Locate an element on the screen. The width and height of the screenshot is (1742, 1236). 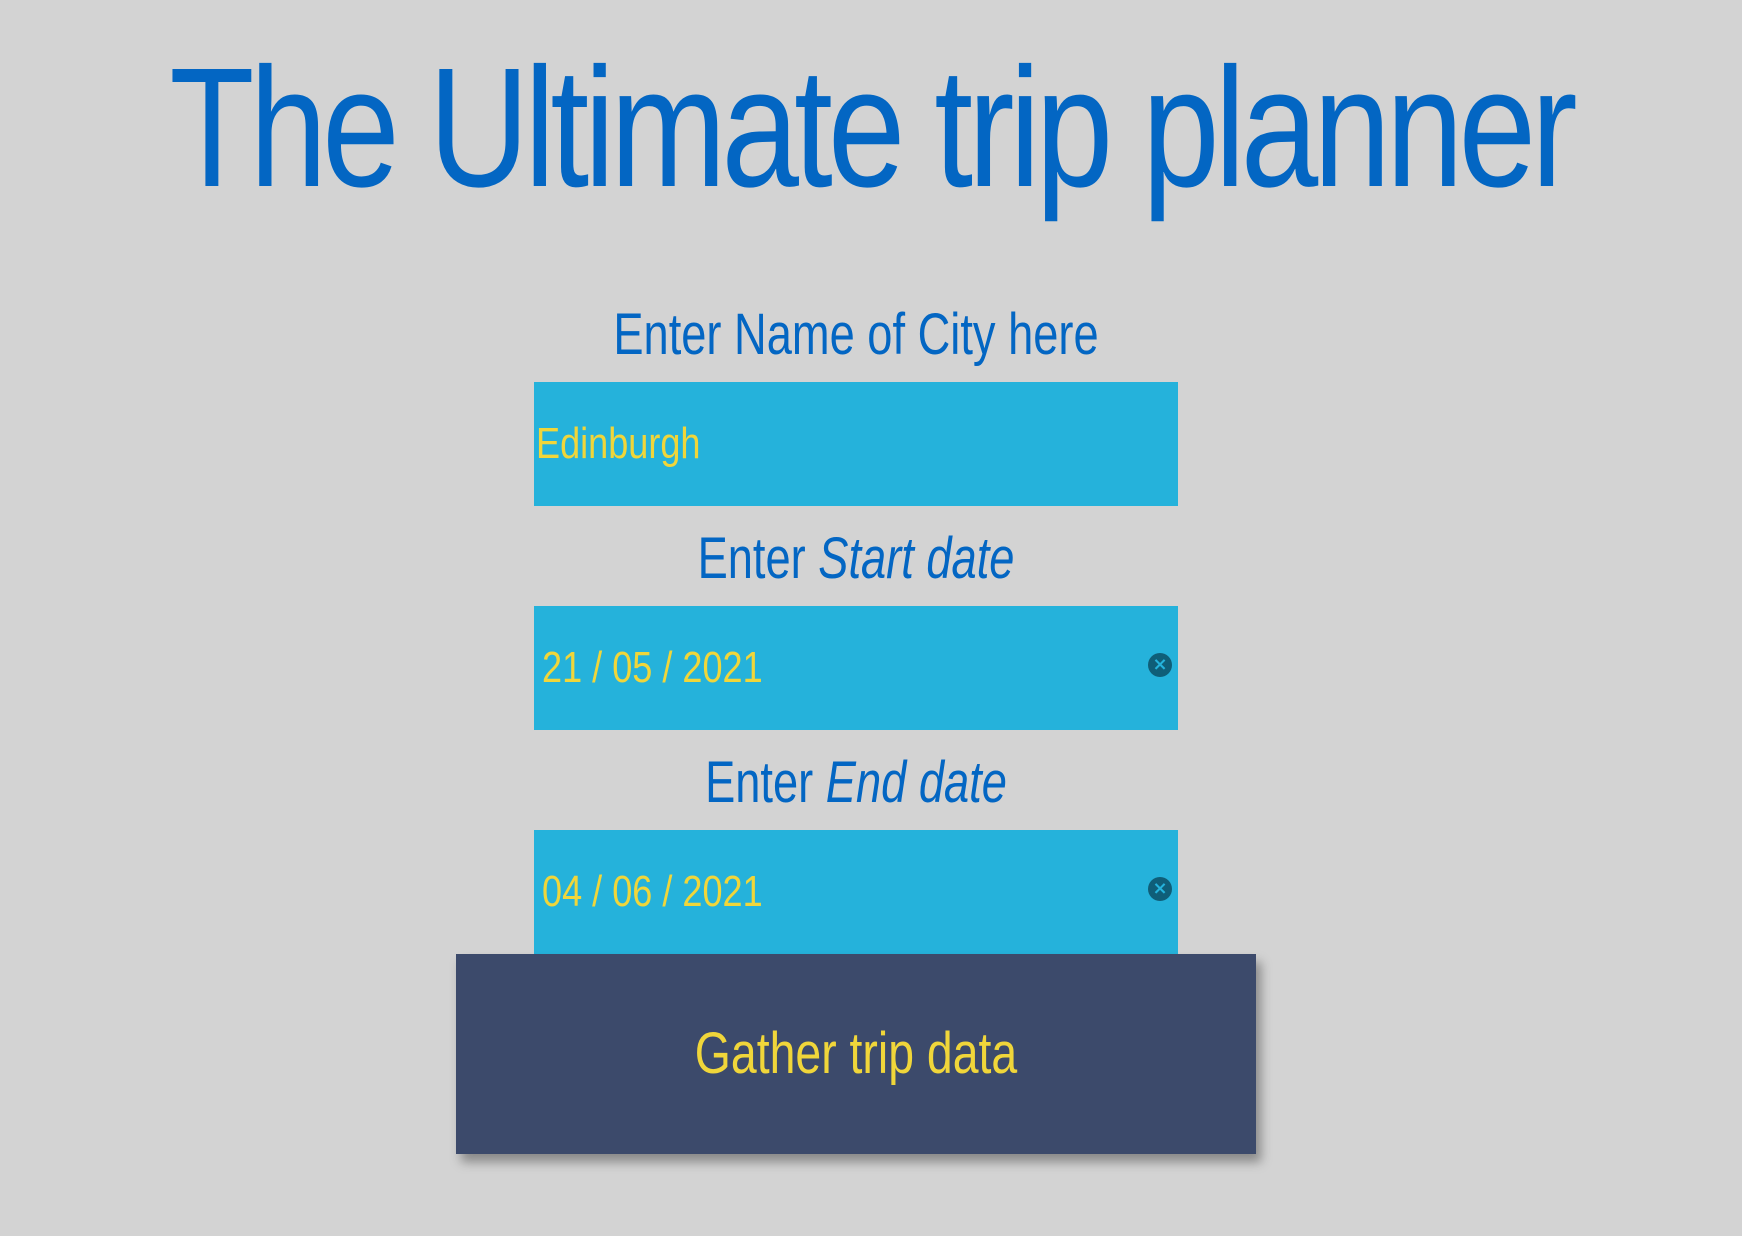
end-date-label-emphasis: End date is located at coordinates (916, 782).